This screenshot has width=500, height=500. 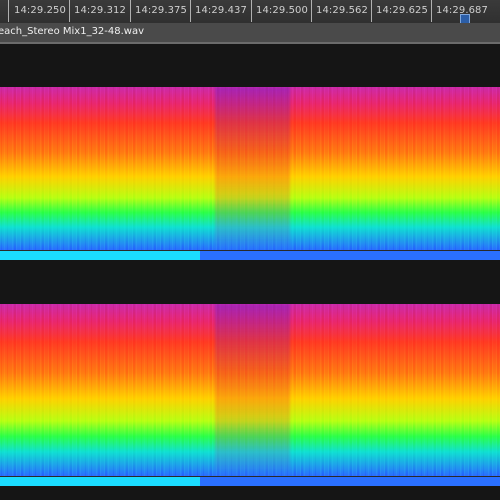 What do you see at coordinates (282, 10) in the screenshot?
I see `timeline-tick-label: 14:29.500` at bounding box center [282, 10].